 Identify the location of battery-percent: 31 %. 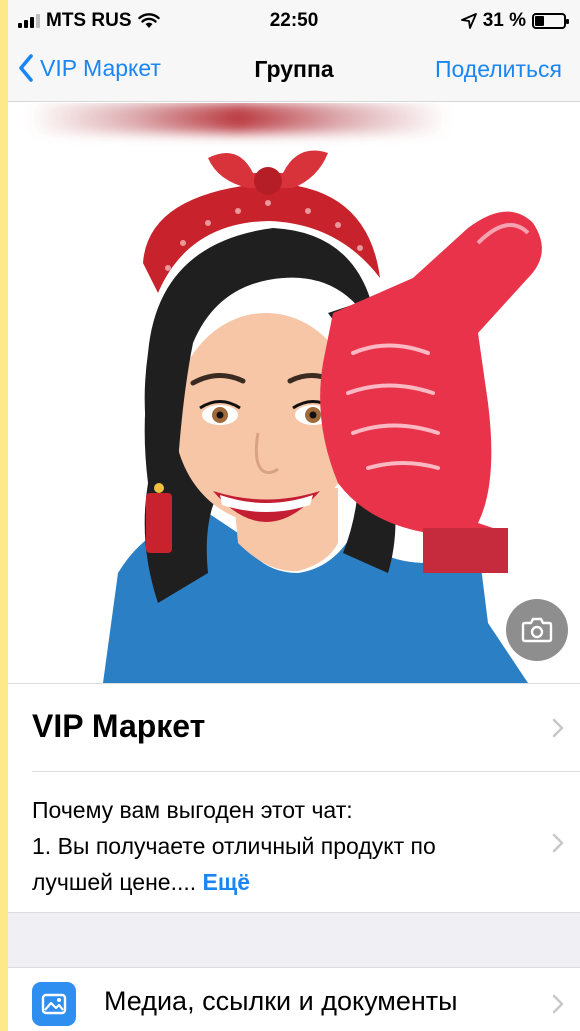
(504, 20).